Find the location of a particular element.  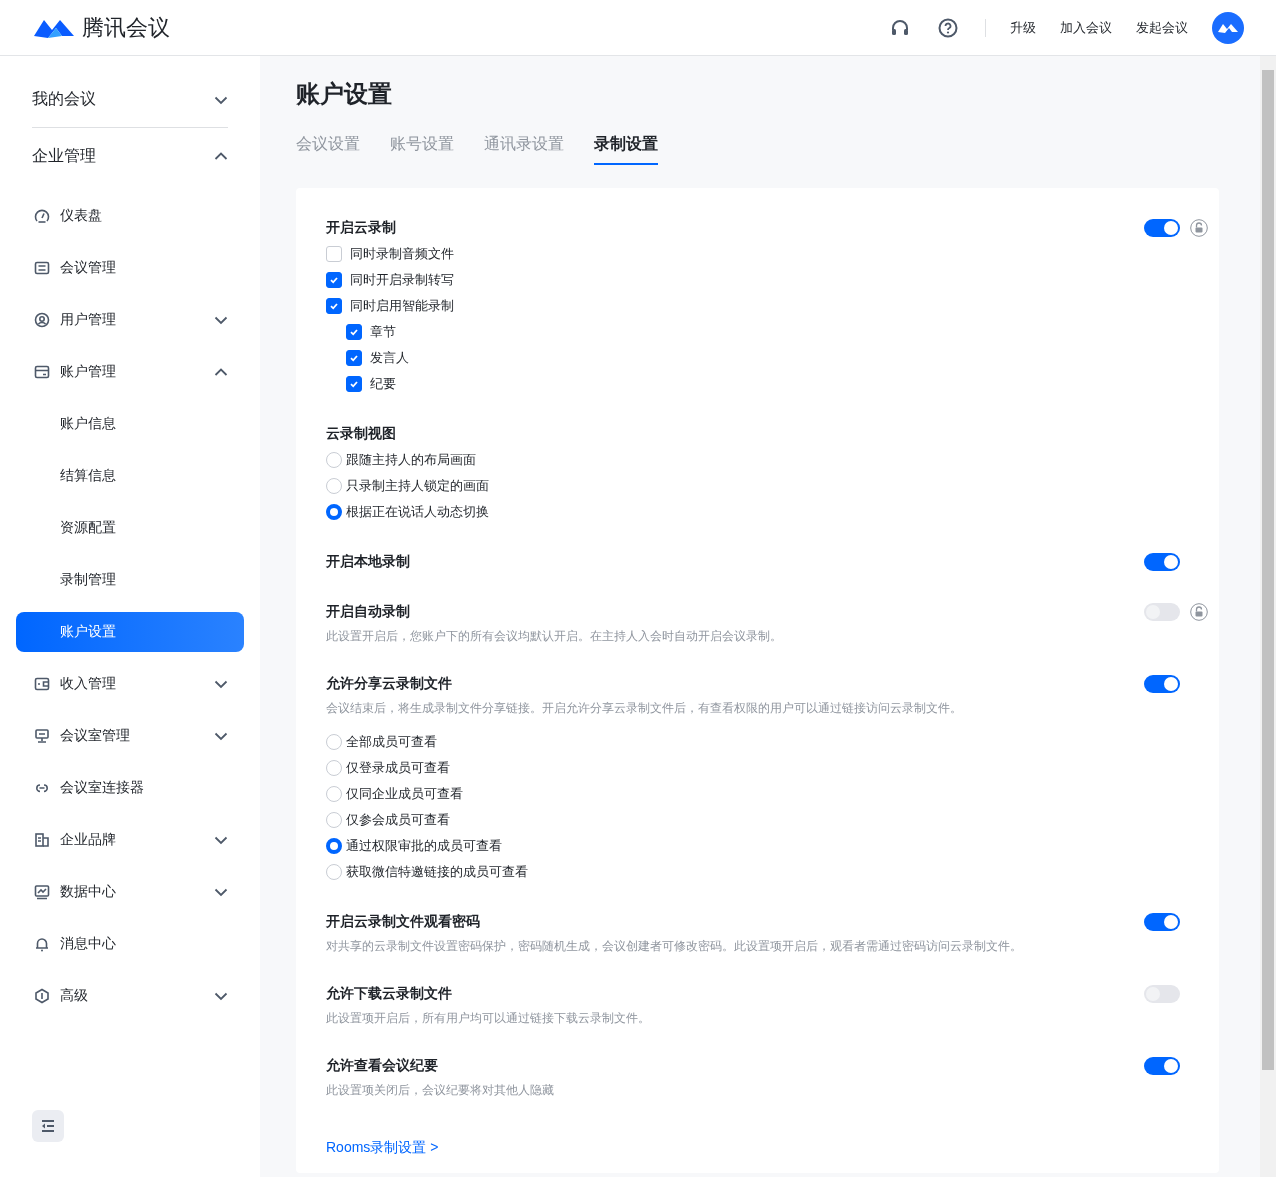

description: 此设置开启后，您账户下的所有会议均默认开启。在主持人入会时自动开启会议录制。 is located at coordinates (554, 636).